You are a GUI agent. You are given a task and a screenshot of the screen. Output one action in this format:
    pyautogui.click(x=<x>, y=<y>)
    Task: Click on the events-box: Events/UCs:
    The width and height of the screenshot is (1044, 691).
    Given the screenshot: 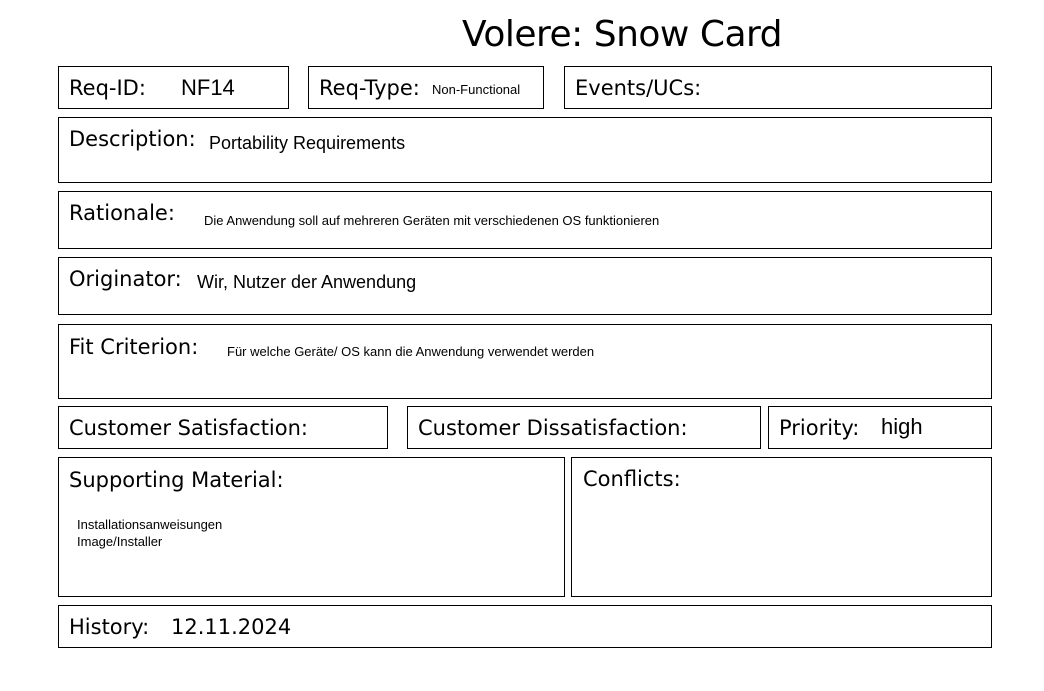 What is the action you would take?
    pyautogui.click(x=778, y=87)
    